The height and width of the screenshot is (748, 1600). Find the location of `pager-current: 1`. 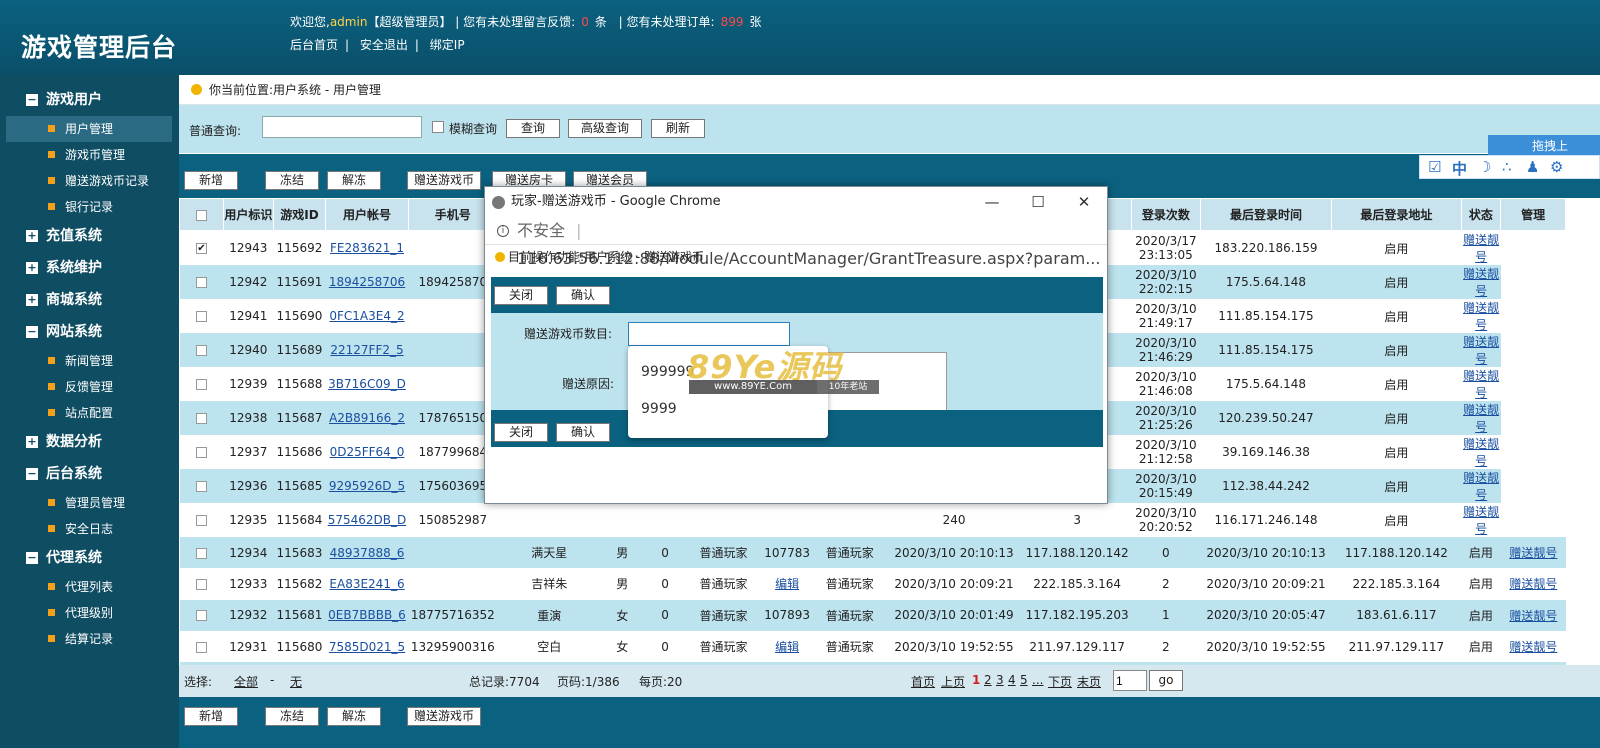

pager-current: 1 is located at coordinates (976, 680).